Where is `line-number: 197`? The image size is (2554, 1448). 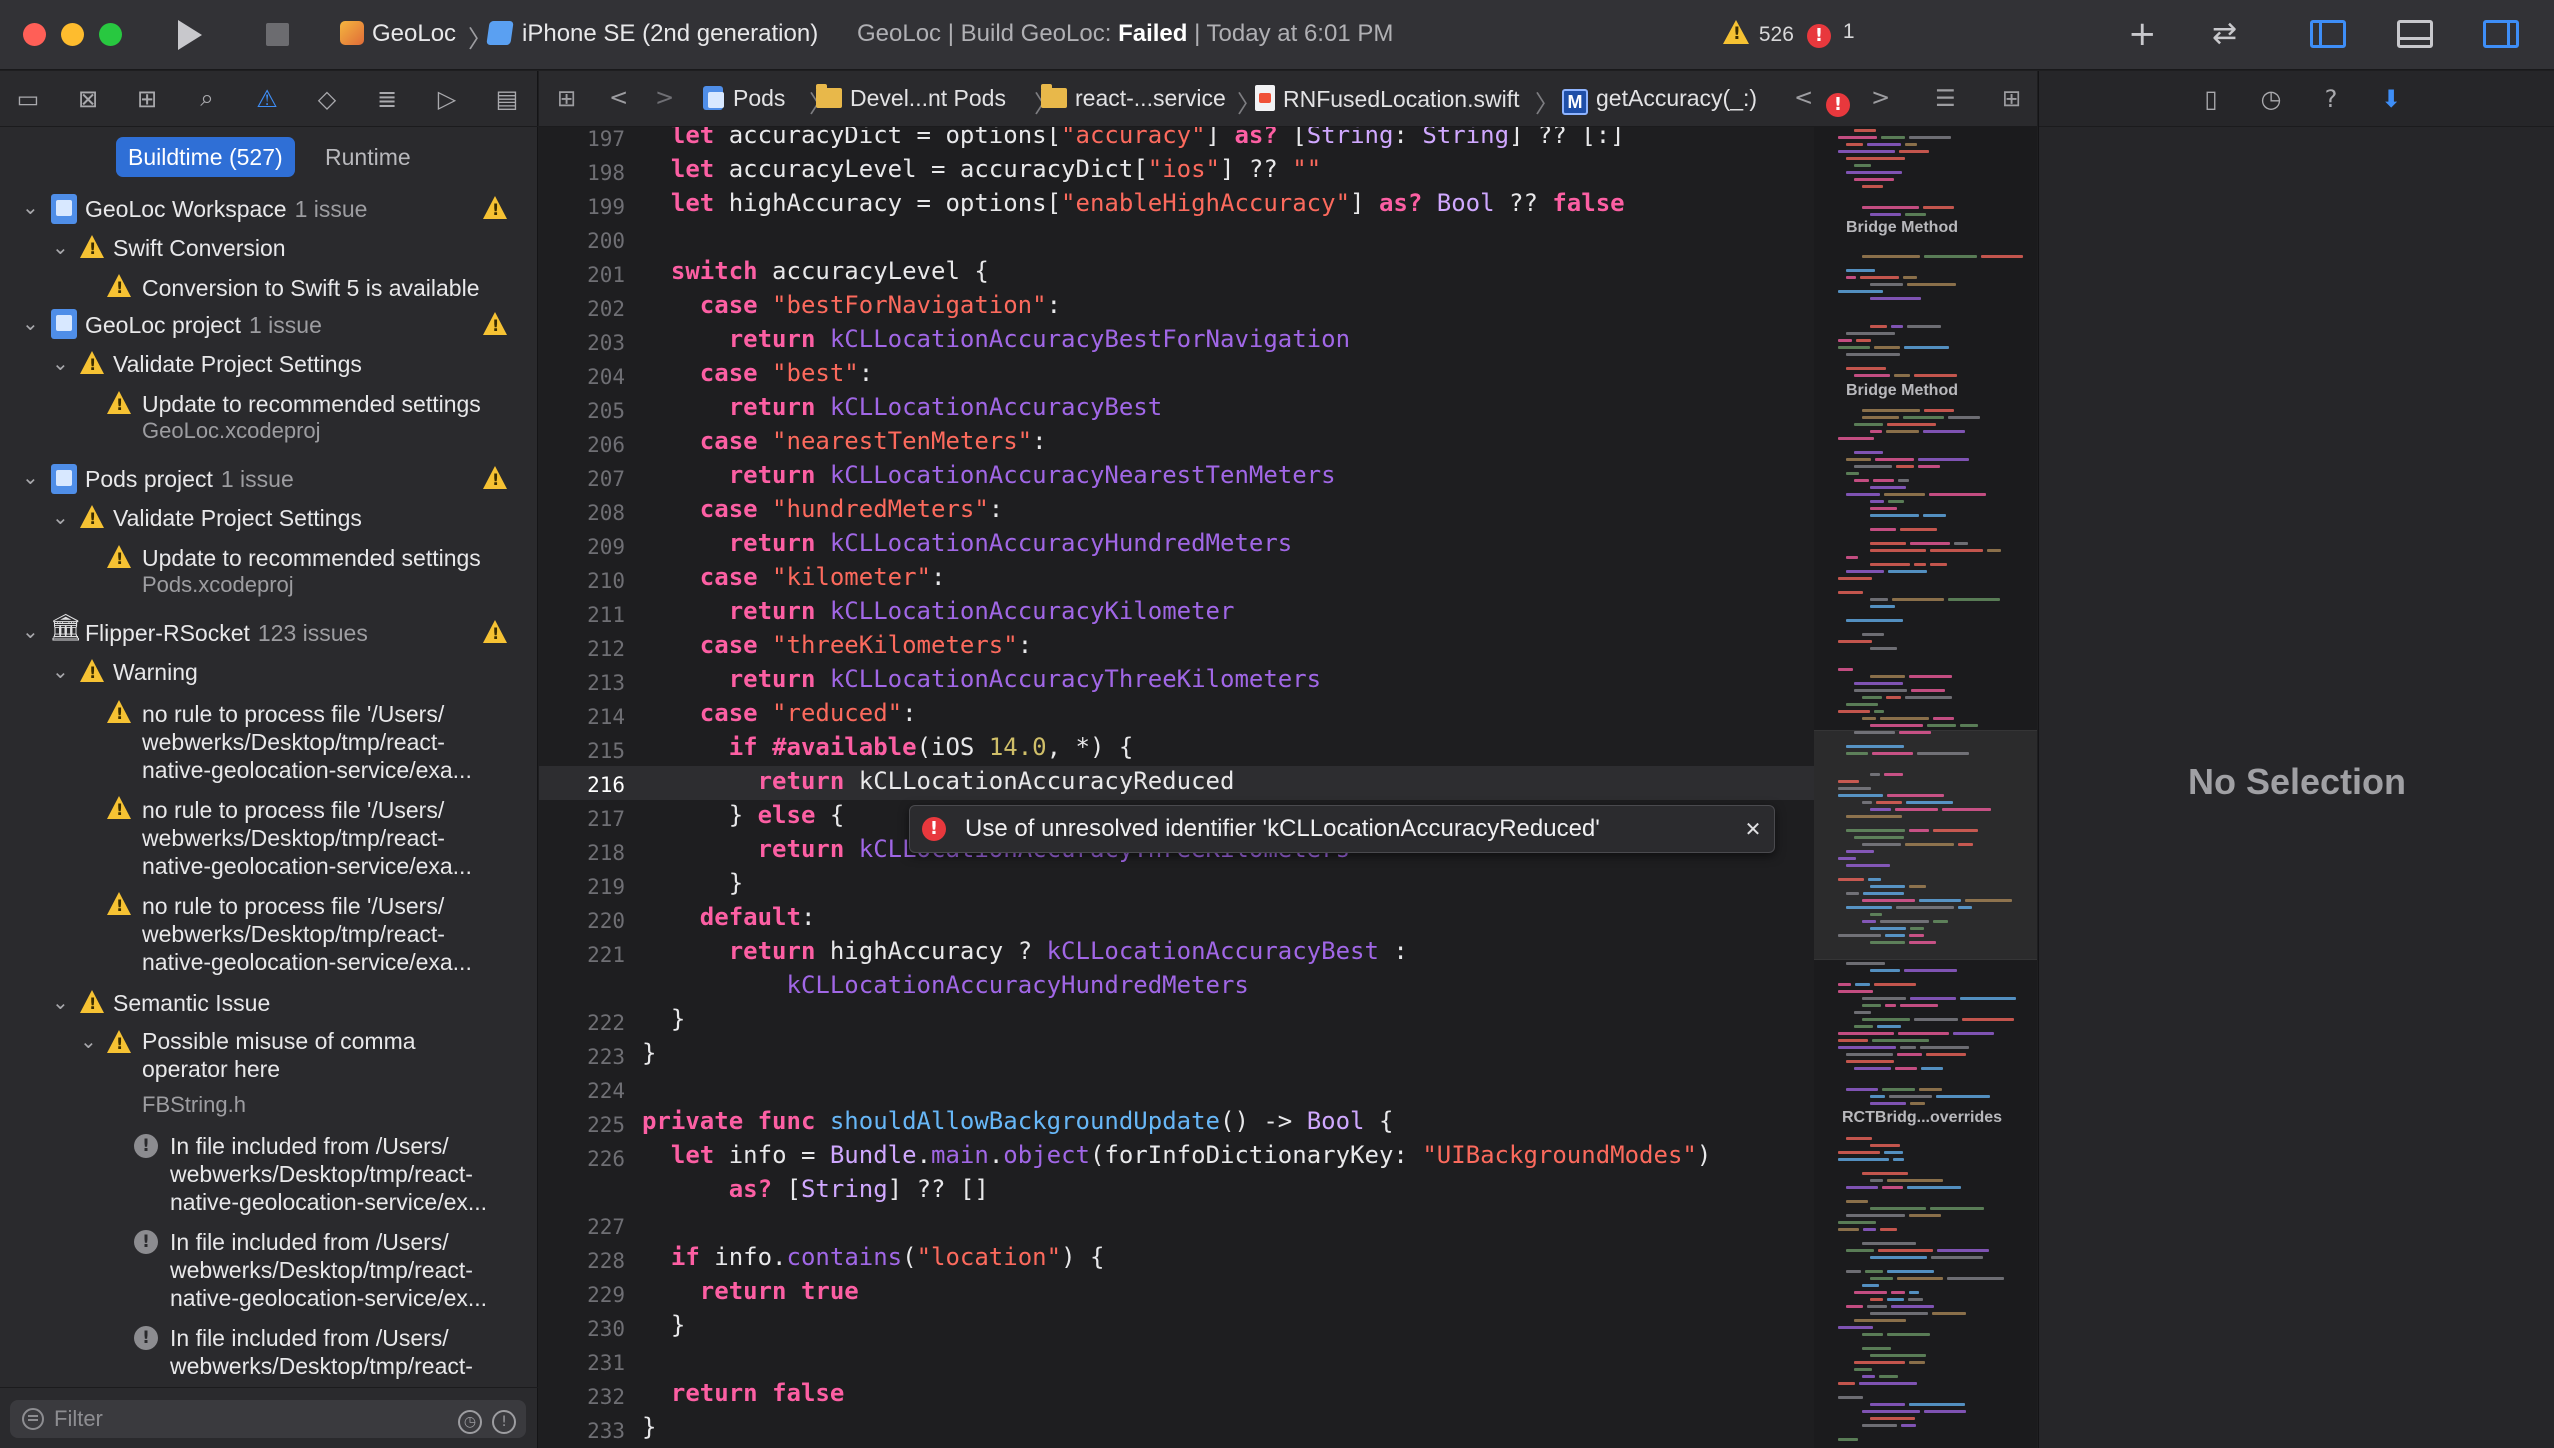 line-number: 197 is located at coordinates (606, 139).